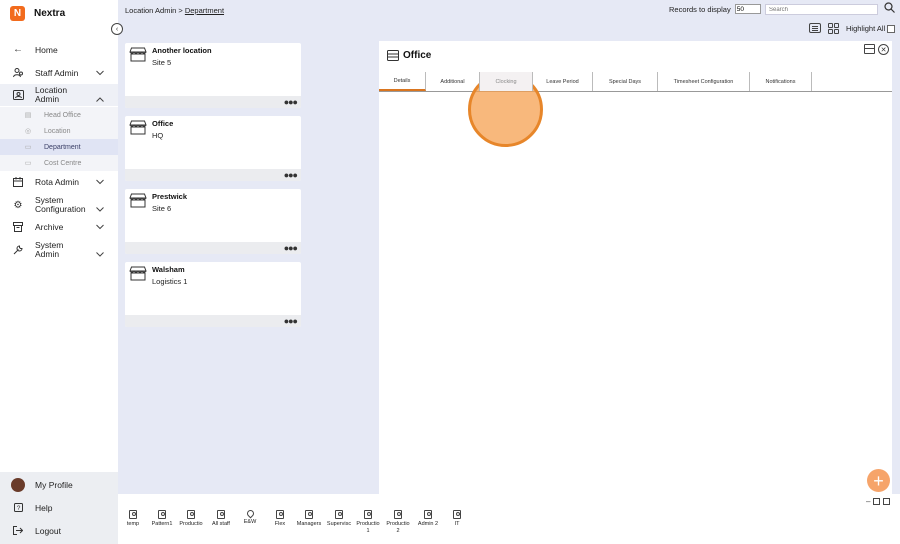 The height and width of the screenshot is (544, 900). What do you see at coordinates (162, 524) in the screenshot?
I see `staff-group-label: Pattern1` at bounding box center [162, 524].